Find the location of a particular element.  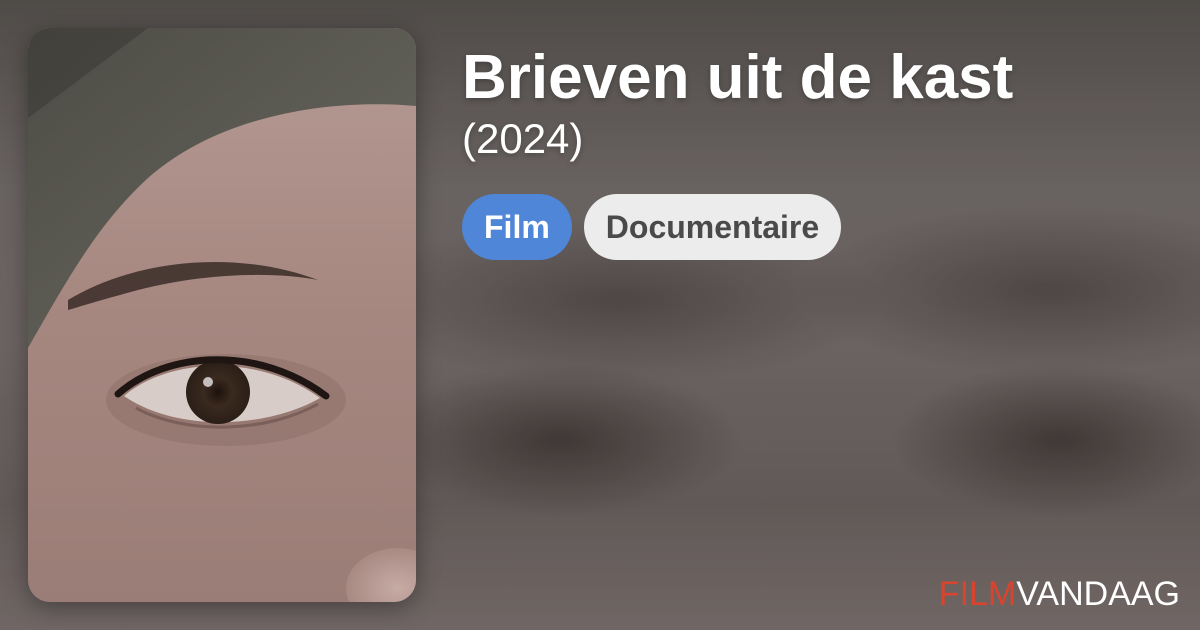

tag-list: Film Documentaire is located at coordinates (822, 227).